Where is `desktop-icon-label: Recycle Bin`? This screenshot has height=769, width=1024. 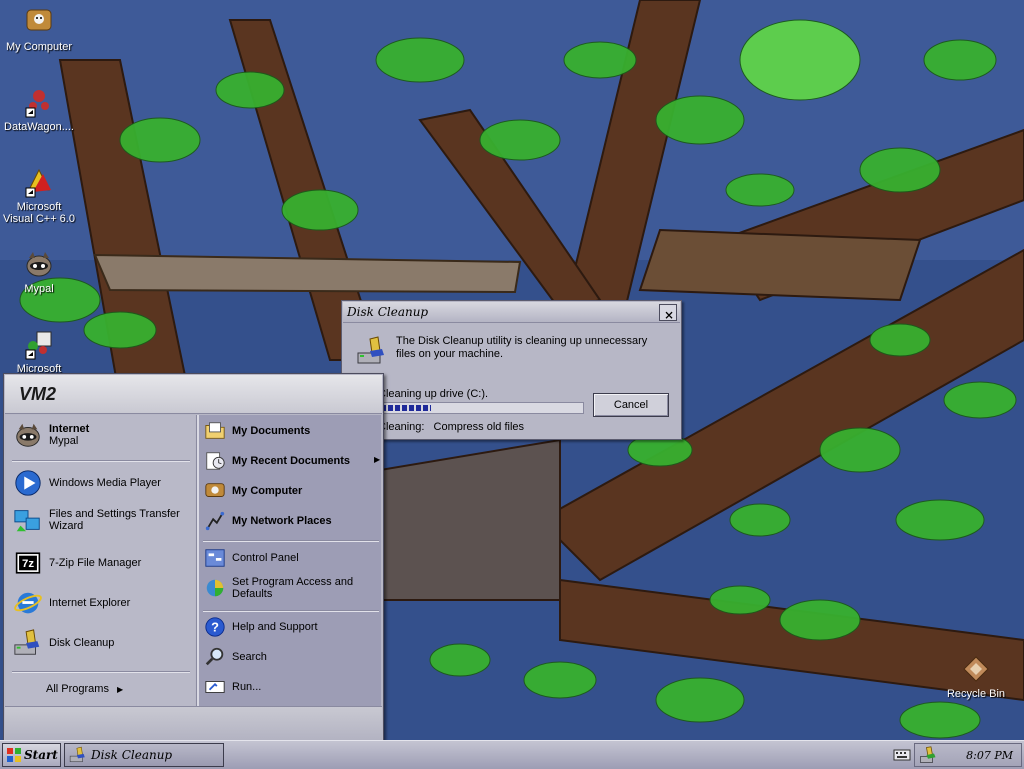 desktop-icon-label: Recycle Bin is located at coordinates (976, 694).